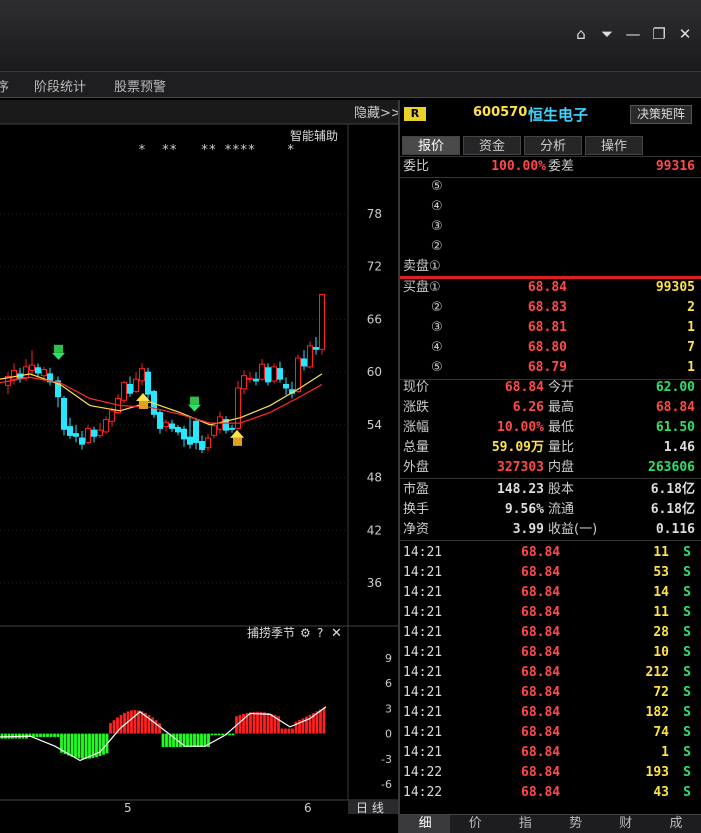 The height and width of the screenshot is (833, 701). What do you see at coordinates (386, 759) in the screenshot?
I see `indicator-tick-label: -3` at bounding box center [386, 759].